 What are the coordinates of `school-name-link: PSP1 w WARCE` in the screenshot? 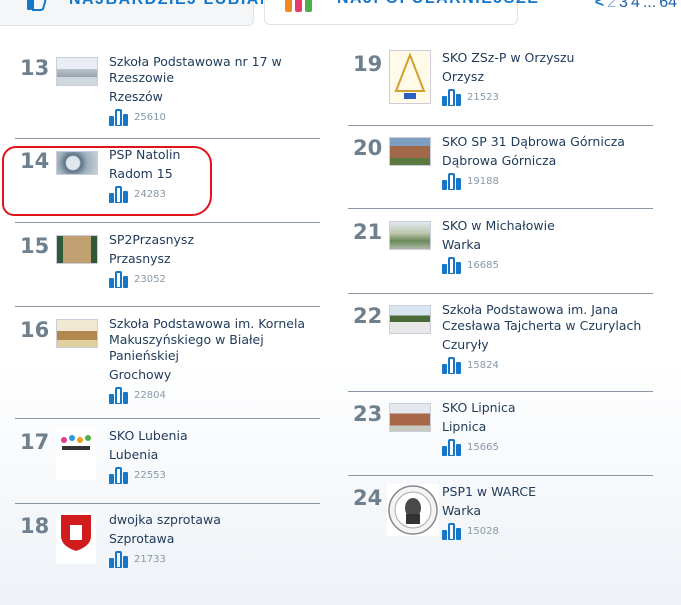 It's located at (547, 492).